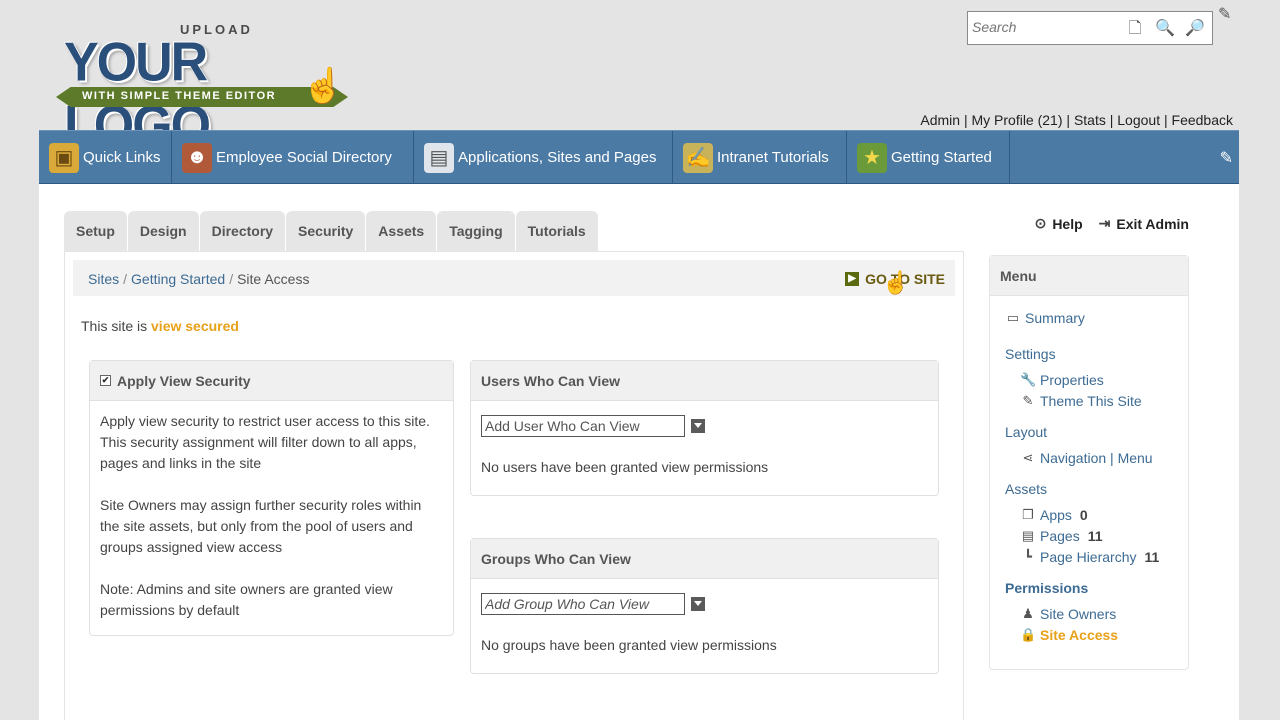 The image size is (1280, 720). What do you see at coordinates (242, 231) in the screenshot?
I see `tab-directory: Directory` at bounding box center [242, 231].